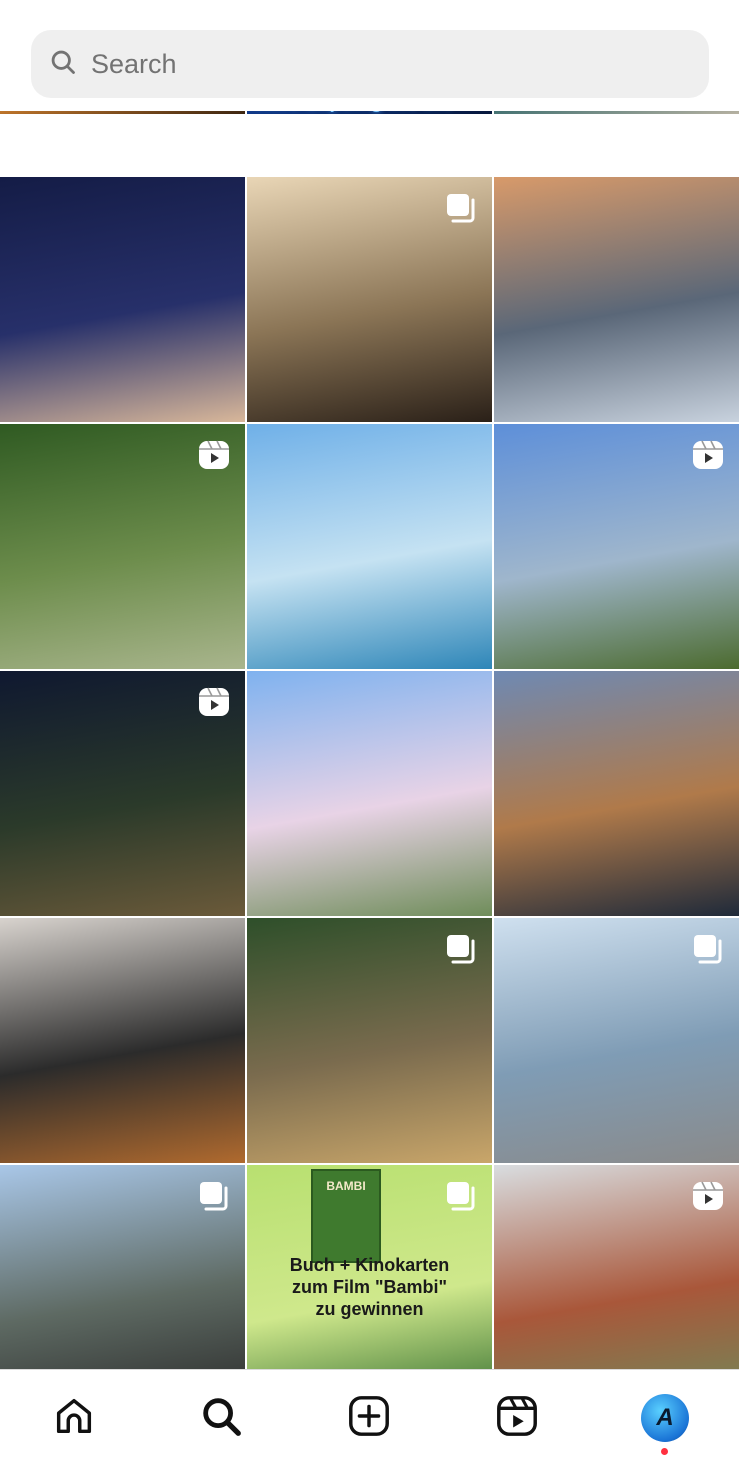  I want to click on nav-profile-avatar: A, so click(665, 1418).